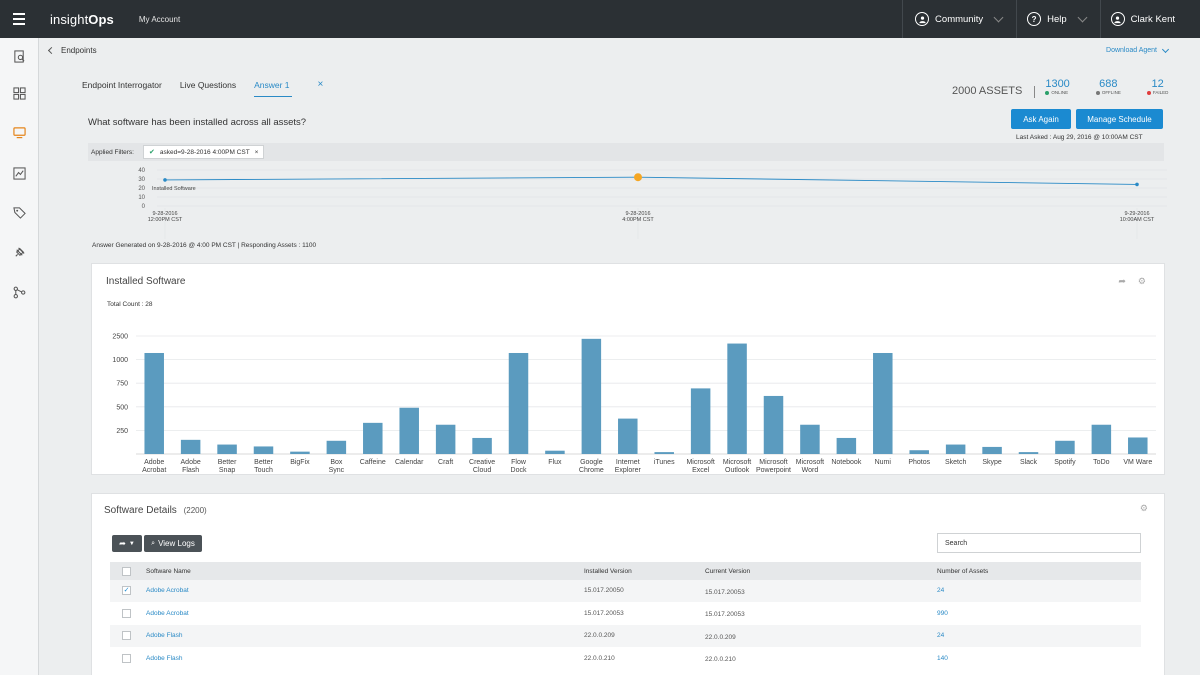  What do you see at coordinates (1149, 19) in the screenshot?
I see `user-menu: Clark Kent` at bounding box center [1149, 19].